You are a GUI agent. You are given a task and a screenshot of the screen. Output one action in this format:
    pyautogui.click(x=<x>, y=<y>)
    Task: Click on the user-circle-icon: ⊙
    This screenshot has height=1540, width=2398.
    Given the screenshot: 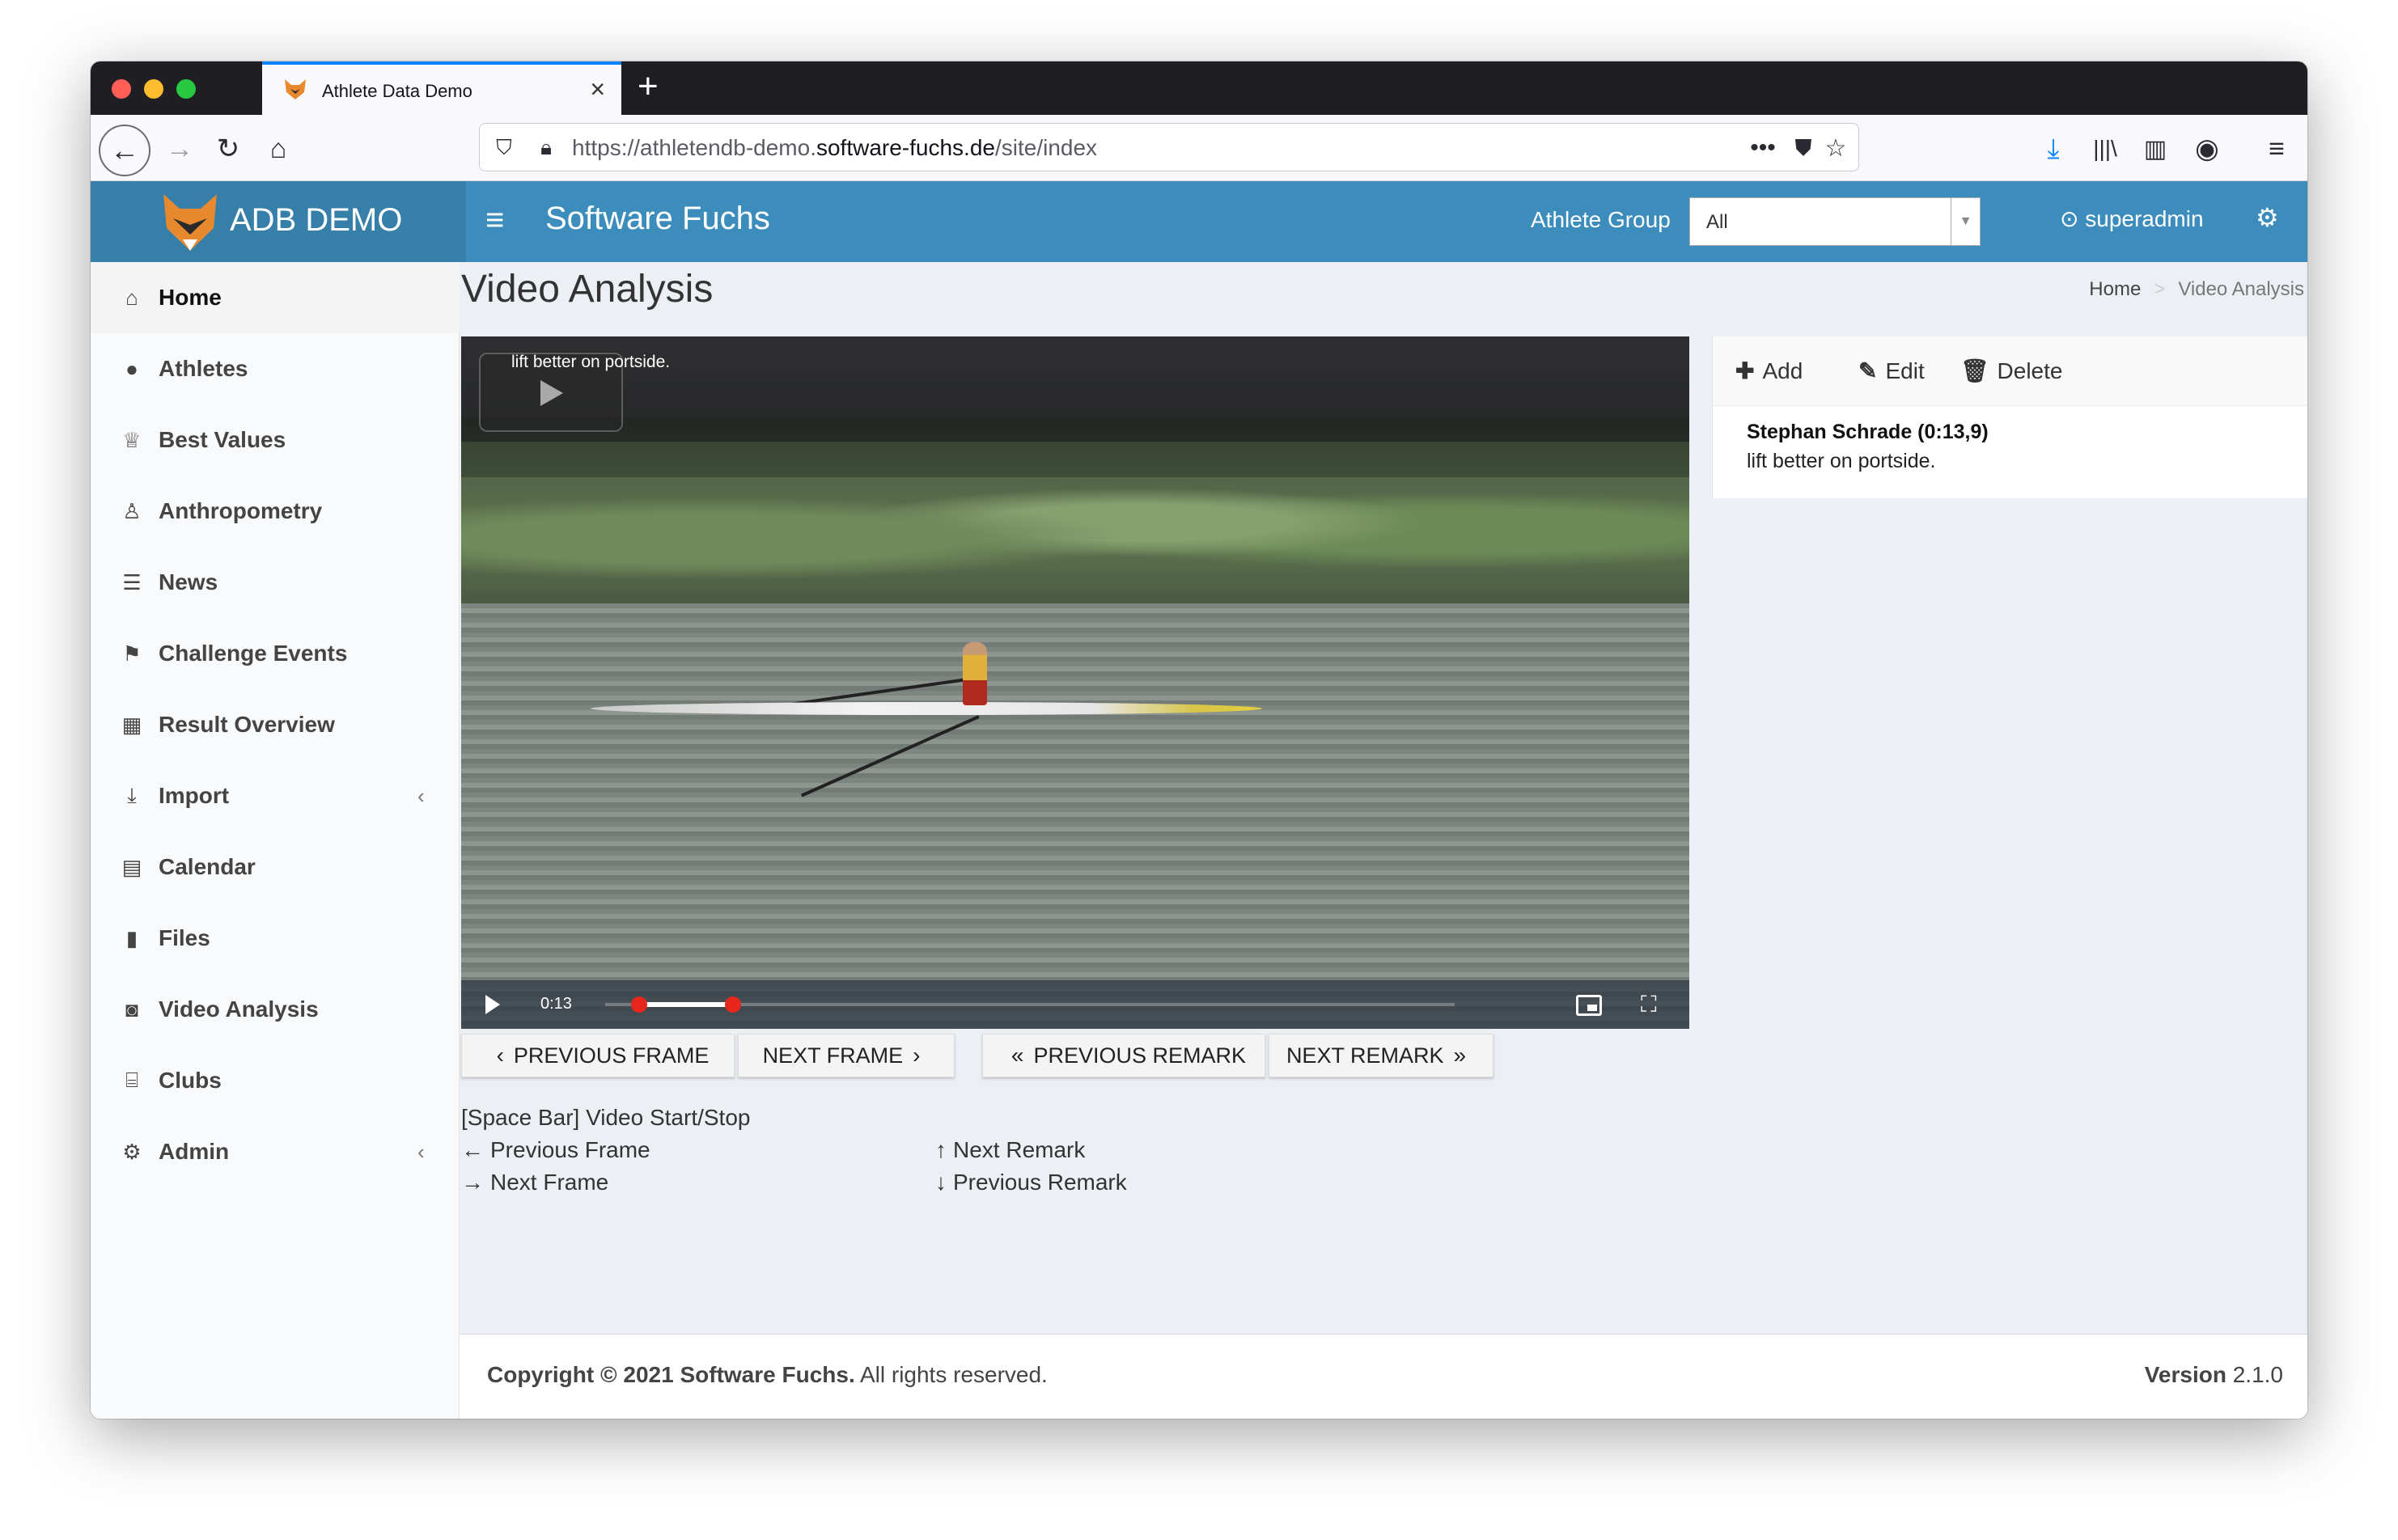 What is the action you would take?
    pyautogui.click(x=2069, y=218)
    